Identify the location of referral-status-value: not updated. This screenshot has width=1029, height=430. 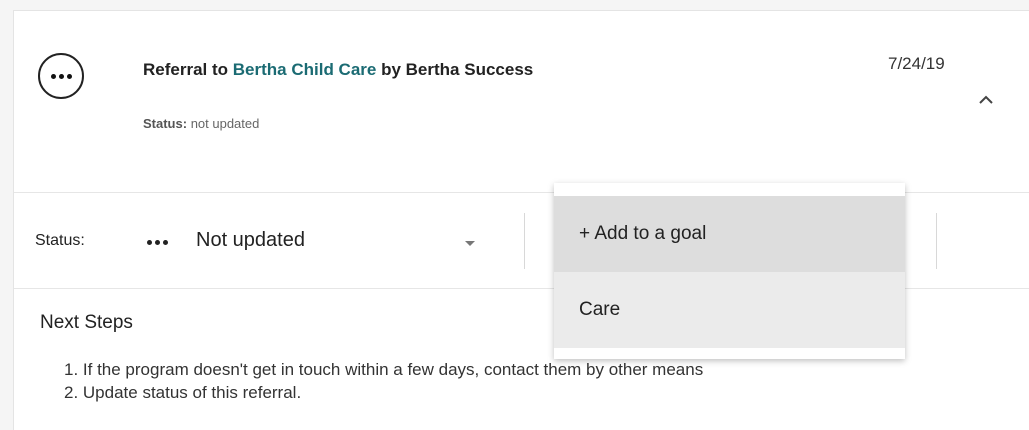
(225, 123).